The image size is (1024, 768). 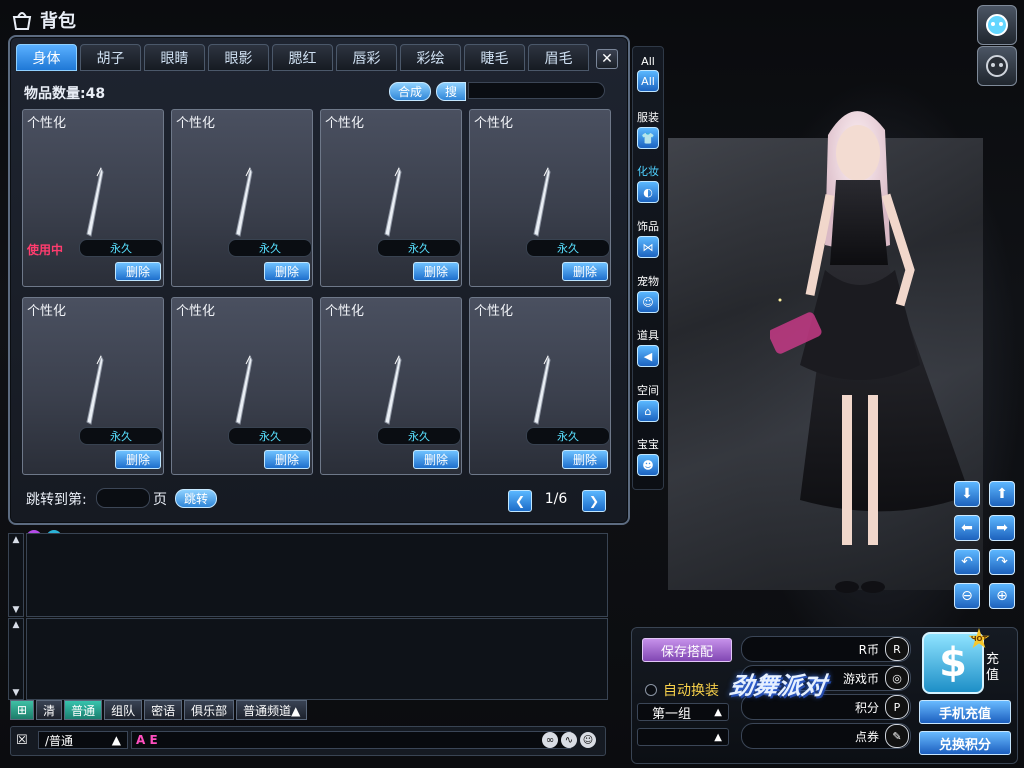 What do you see at coordinates (967, 494) in the screenshot?
I see `move-down-button: ⬇` at bounding box center [967, 494].